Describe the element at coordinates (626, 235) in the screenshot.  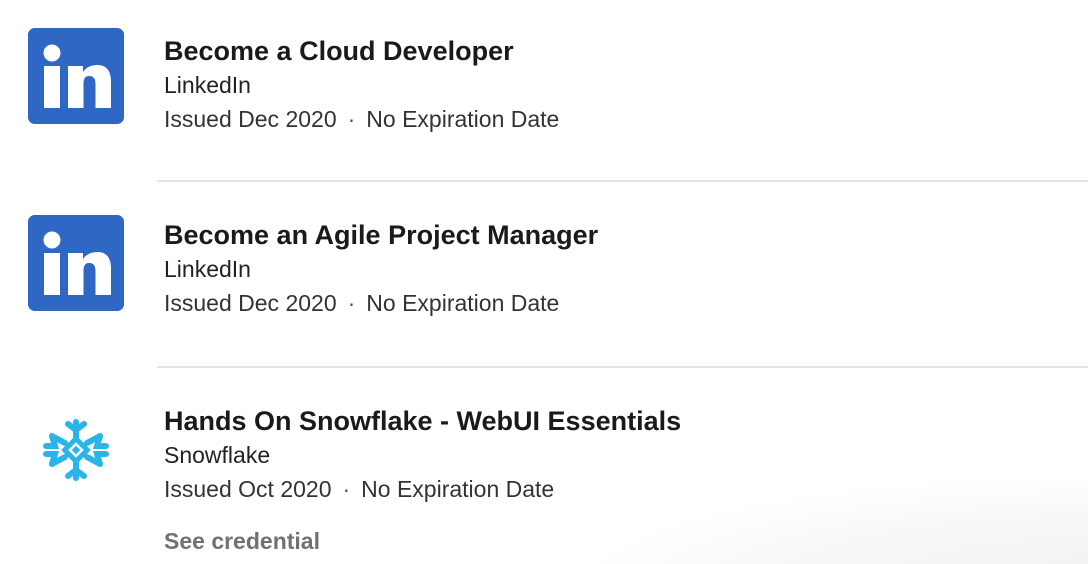
I see `certification-title: Become an Agile Project Manager` at that location.